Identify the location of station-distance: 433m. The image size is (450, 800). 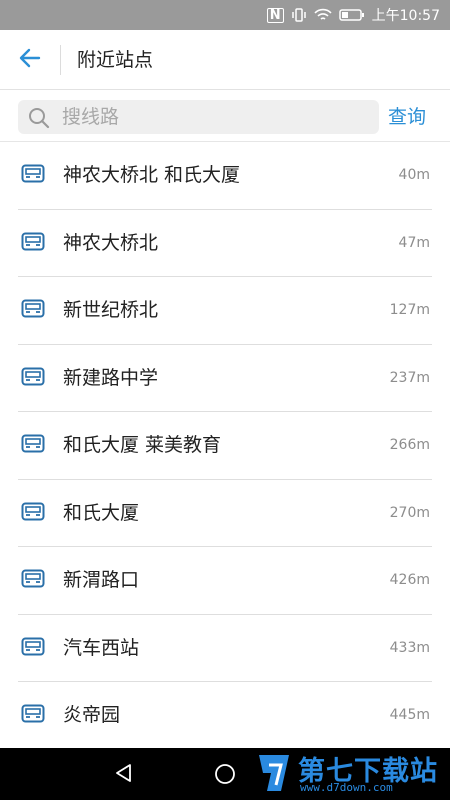
(409, 647).